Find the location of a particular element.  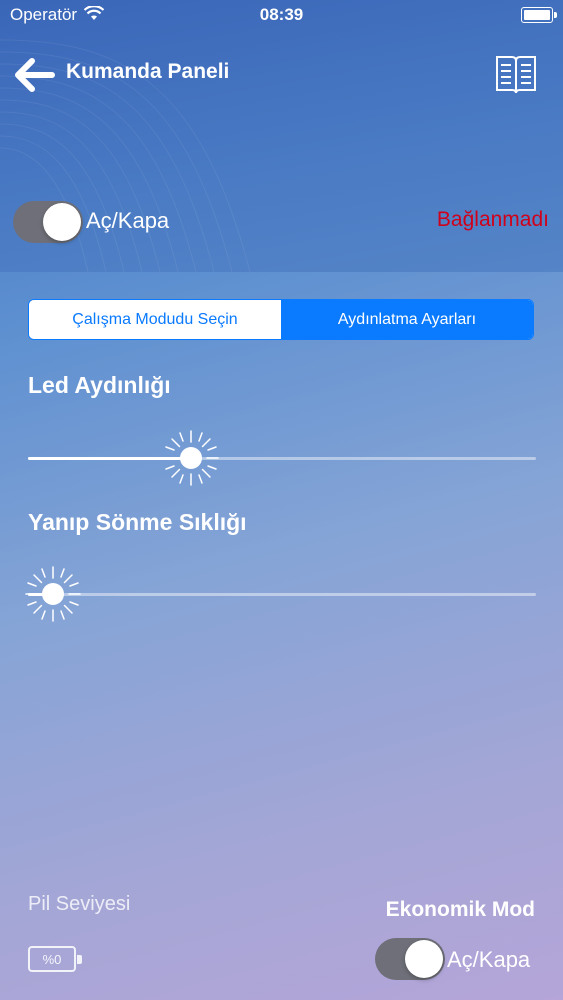

book-icon is located at coordinates (516, 75).